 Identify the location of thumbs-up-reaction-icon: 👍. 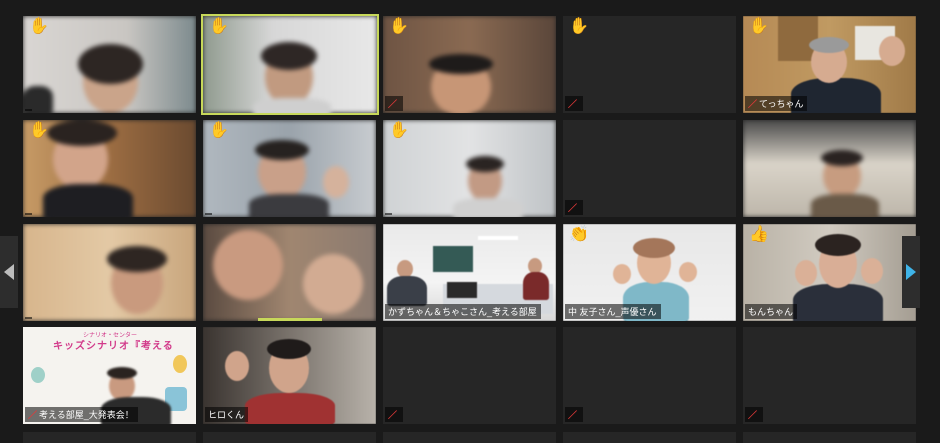
(759, 234).